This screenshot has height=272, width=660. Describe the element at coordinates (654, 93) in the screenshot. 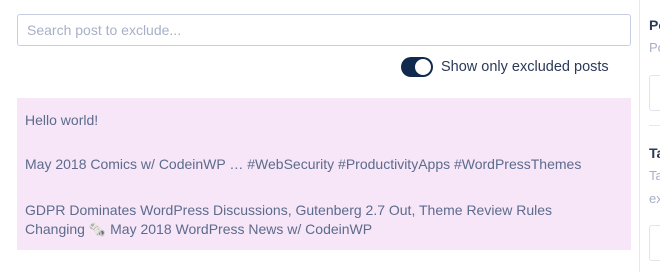

I see `panel-posts-input` at that location.